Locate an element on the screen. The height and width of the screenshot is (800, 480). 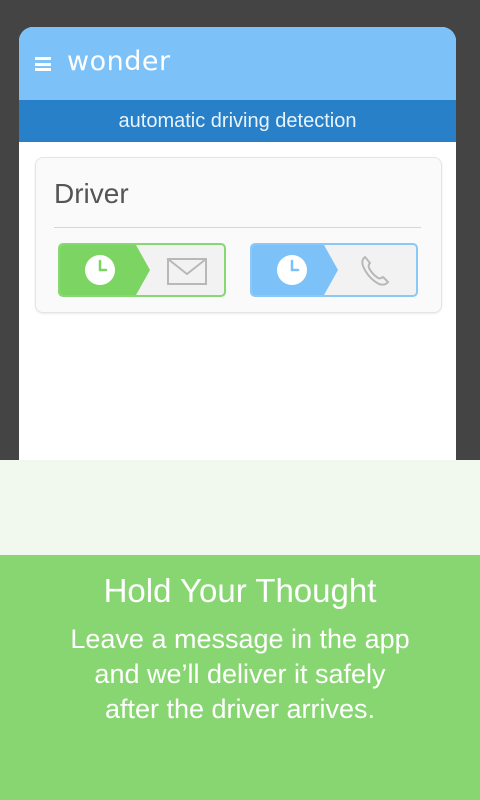
driving-detection-bar: automatic driving detection is located at coordinates (237, 121).